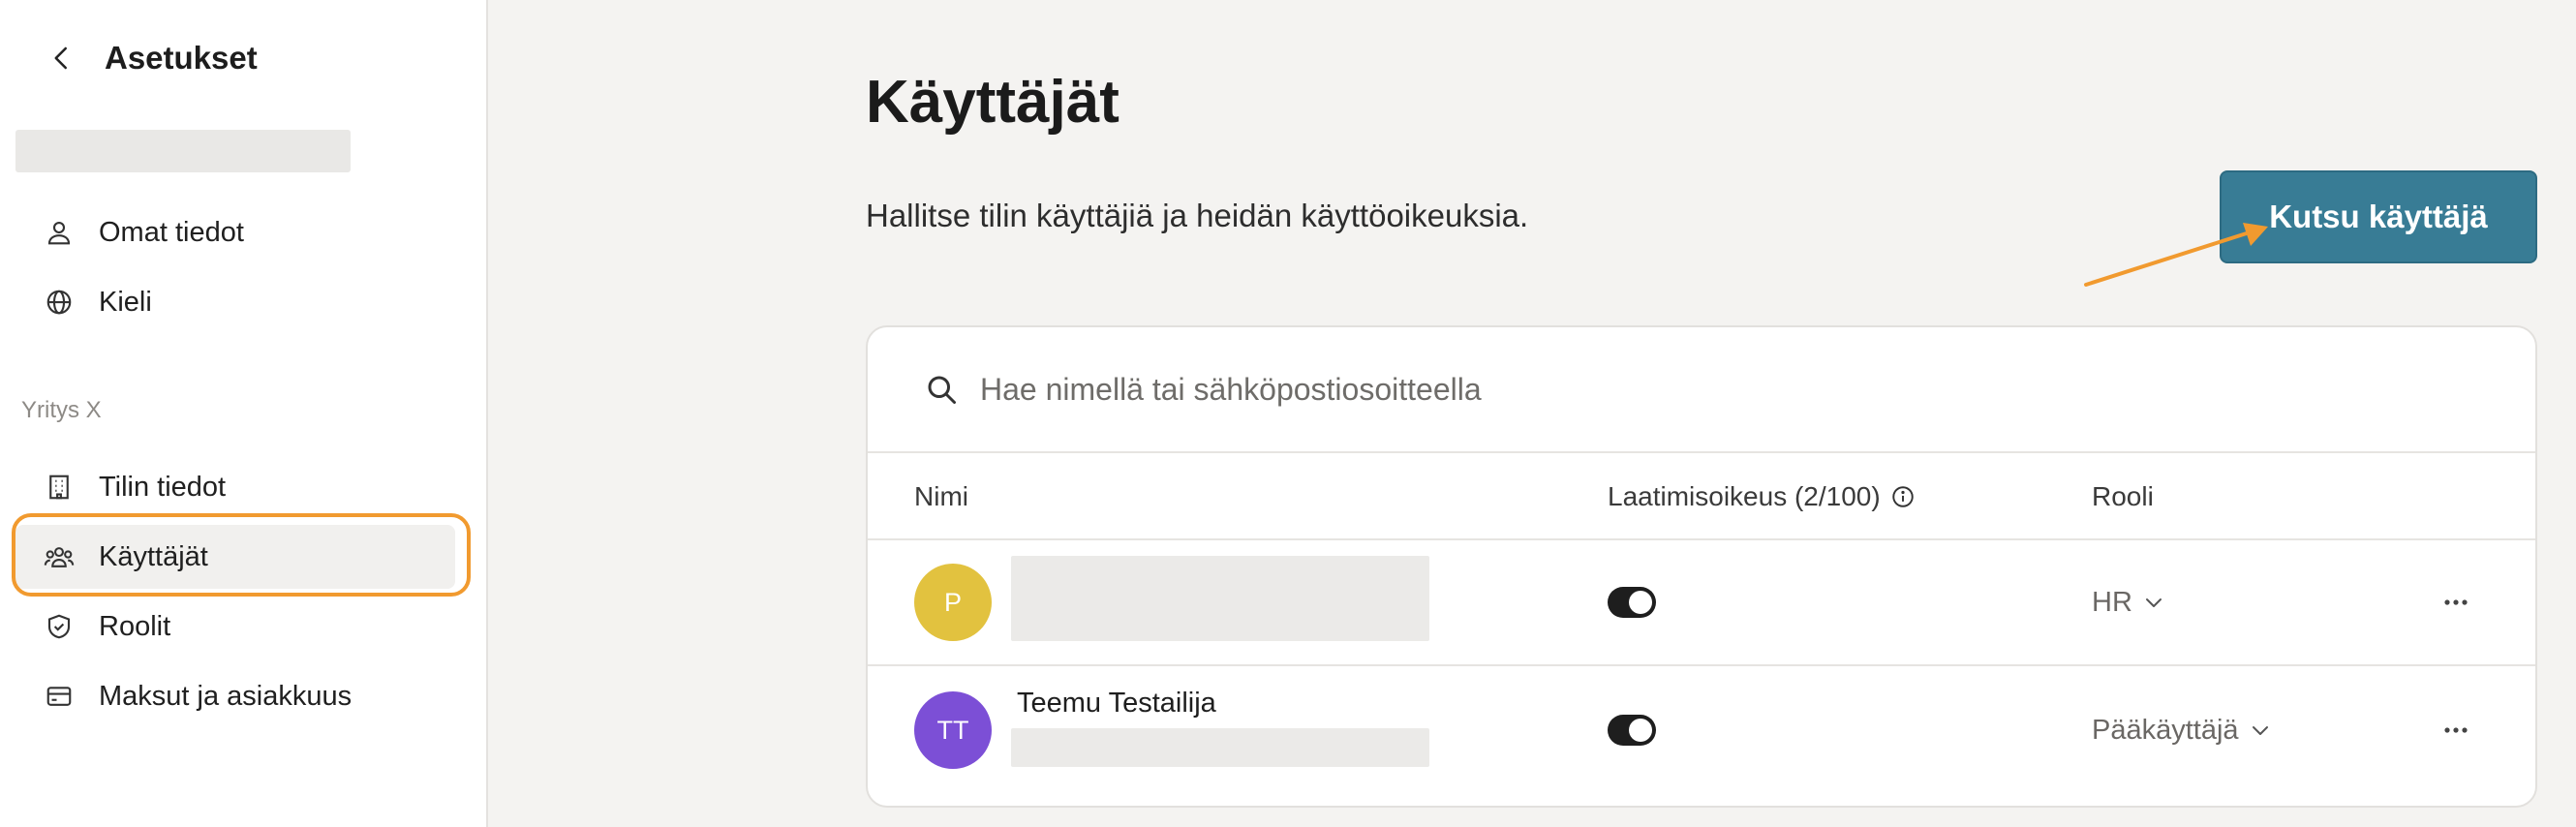 The image size is (2576, 827). I want to click on table-row: TT Teemu Testailija Pääkäyttäjä, so click(1701, 731).